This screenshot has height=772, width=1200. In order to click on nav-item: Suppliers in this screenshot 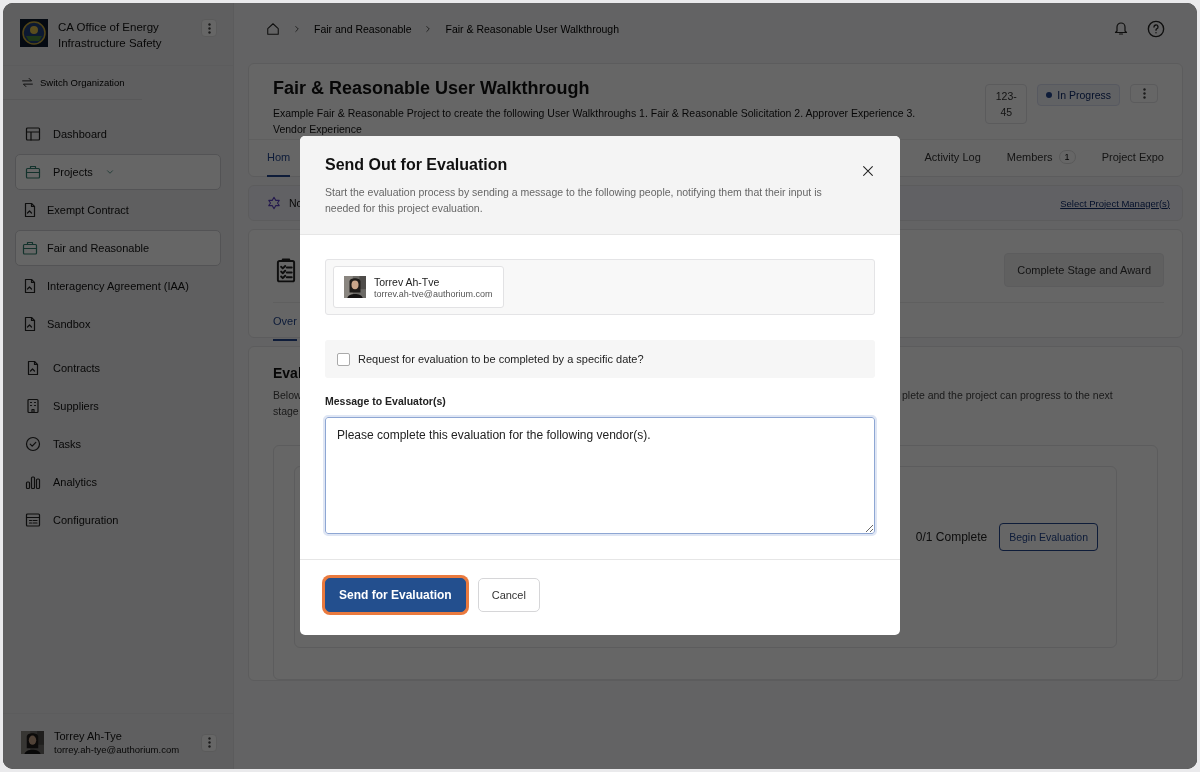, I will do `click(118, 406)`.